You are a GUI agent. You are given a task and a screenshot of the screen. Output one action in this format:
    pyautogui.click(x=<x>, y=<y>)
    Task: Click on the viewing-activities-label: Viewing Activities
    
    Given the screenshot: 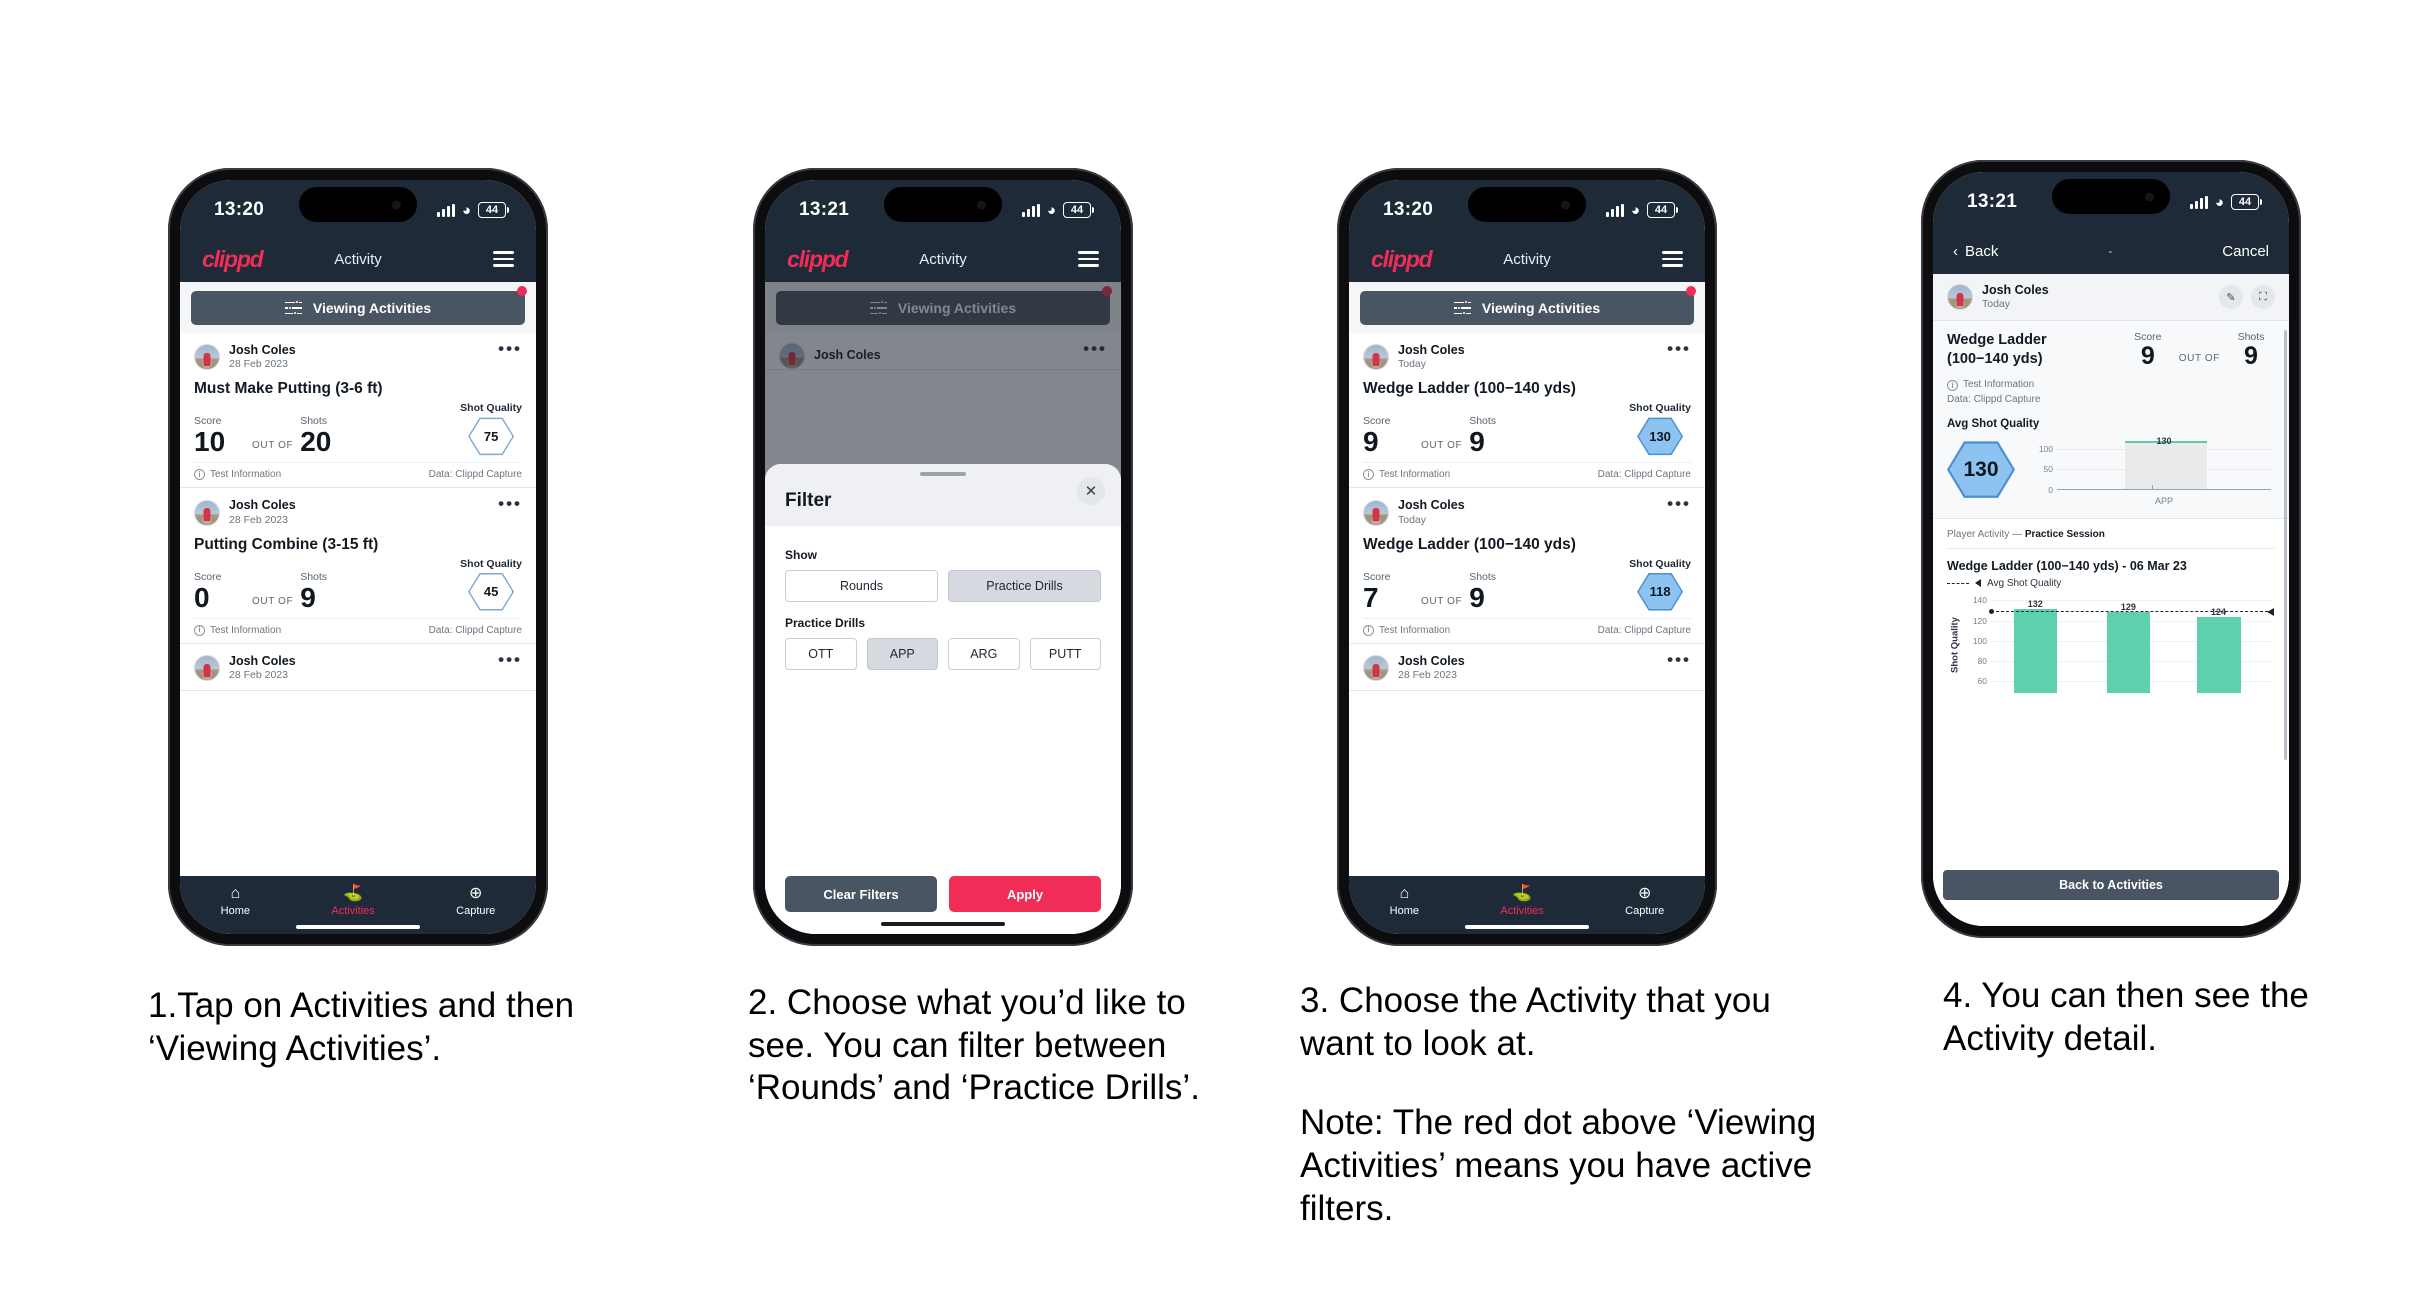 What is the action you would take?
    pyautogui.click(x=1541, y=308)
    